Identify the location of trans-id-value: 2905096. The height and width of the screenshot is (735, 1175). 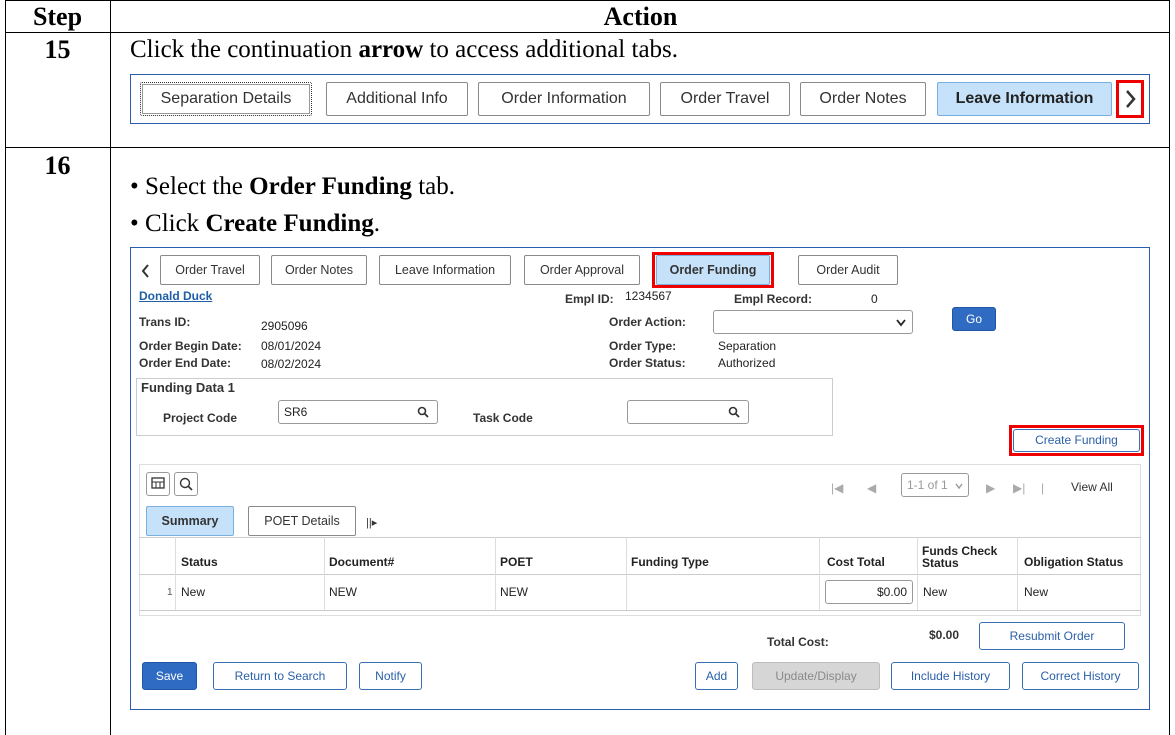
(284, 326).